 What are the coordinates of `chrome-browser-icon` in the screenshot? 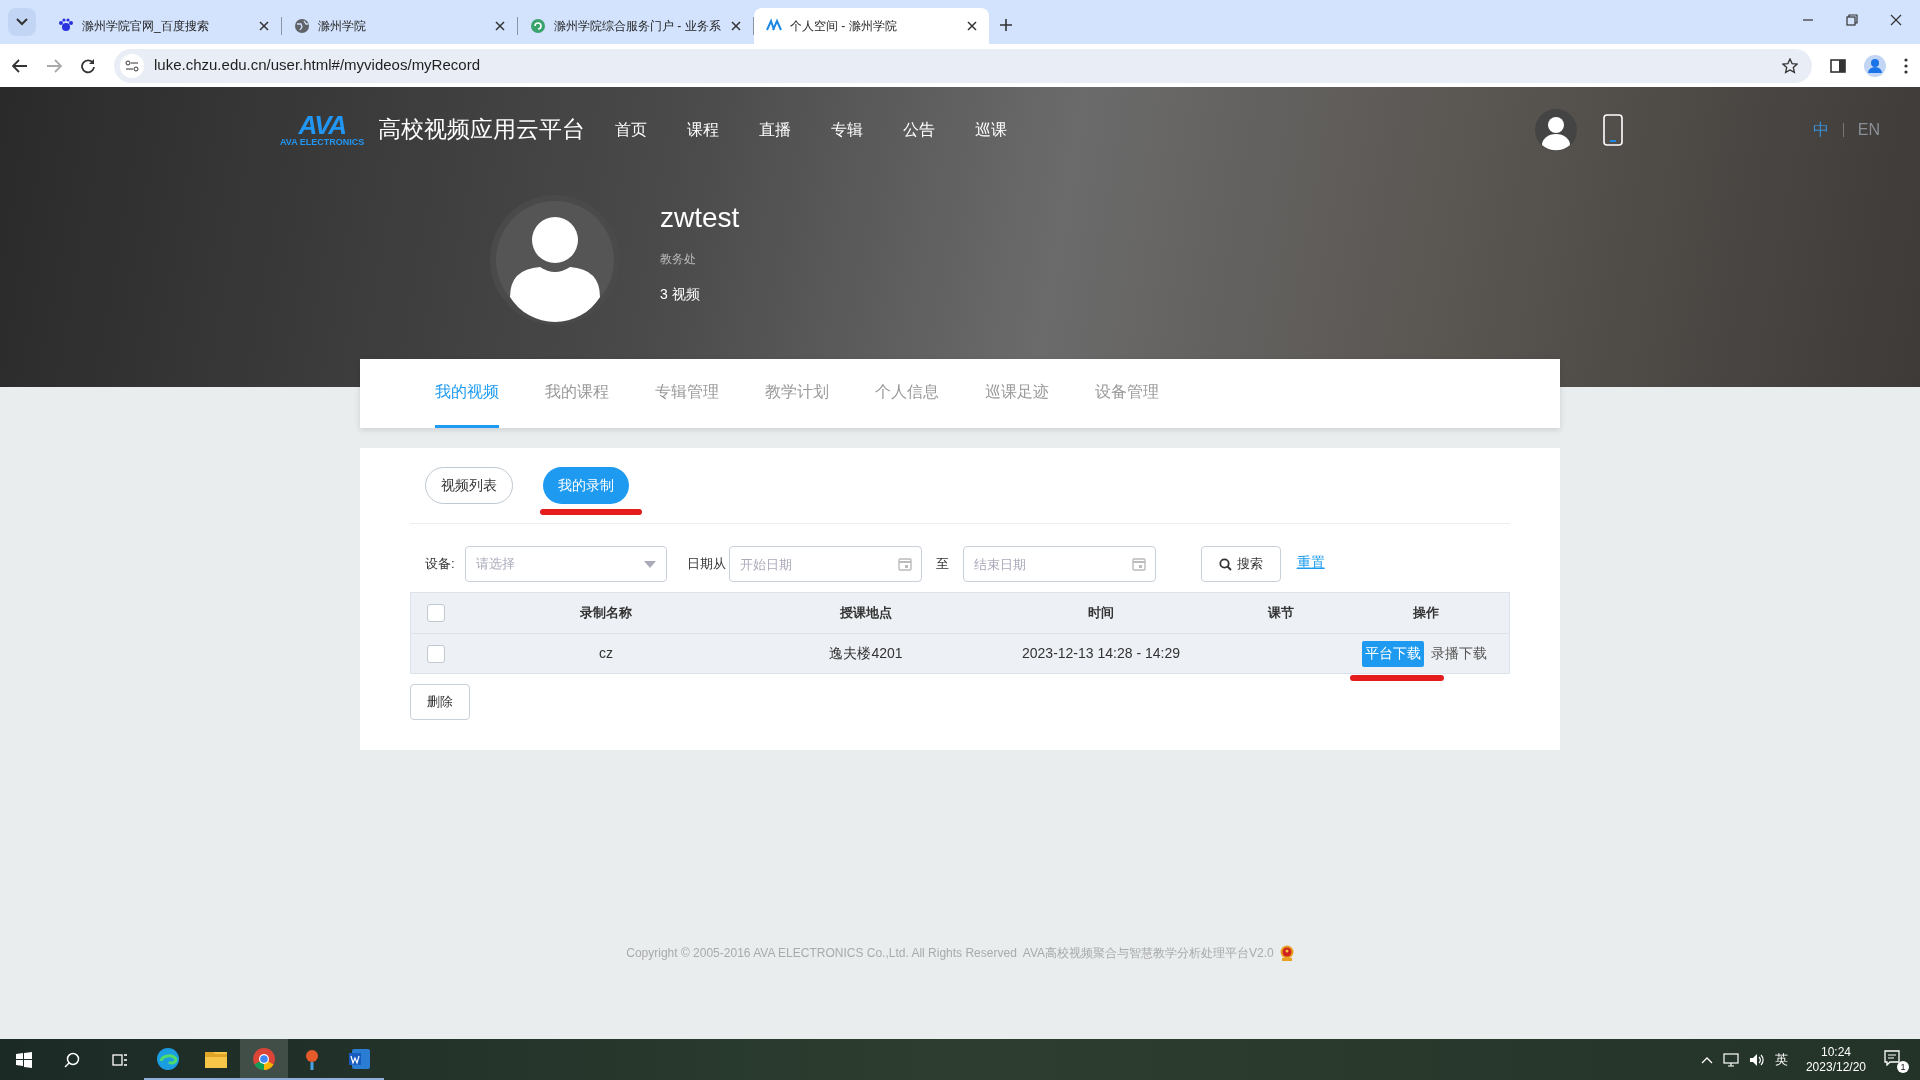 It's located at (264, 1058).